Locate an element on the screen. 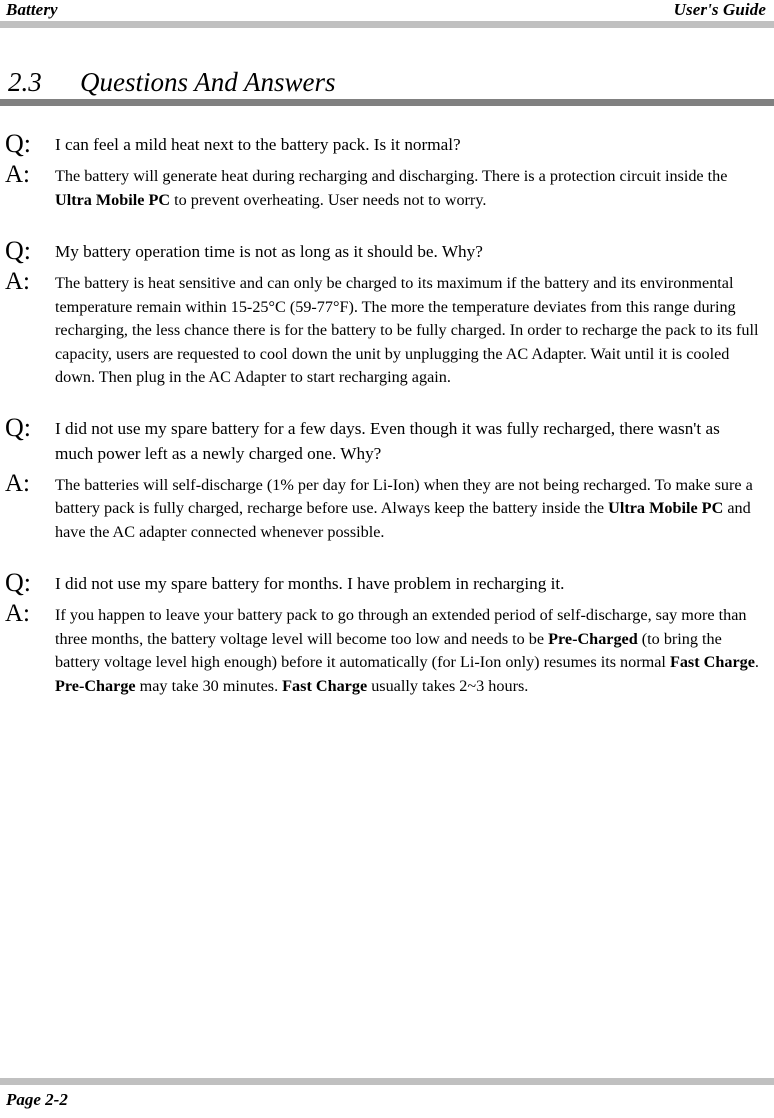 This screenshot has height=1118, width=774. section-number: 2.3 is located at coordinates (25, 82).